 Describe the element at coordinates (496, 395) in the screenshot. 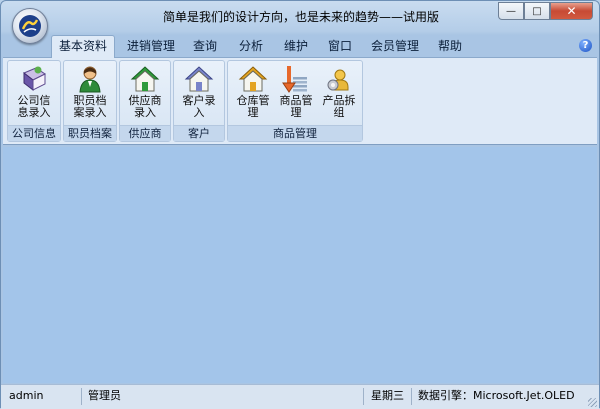

I see `status-data-engine: 数据引擎：Microsoft.Jet.OLED` at that location.